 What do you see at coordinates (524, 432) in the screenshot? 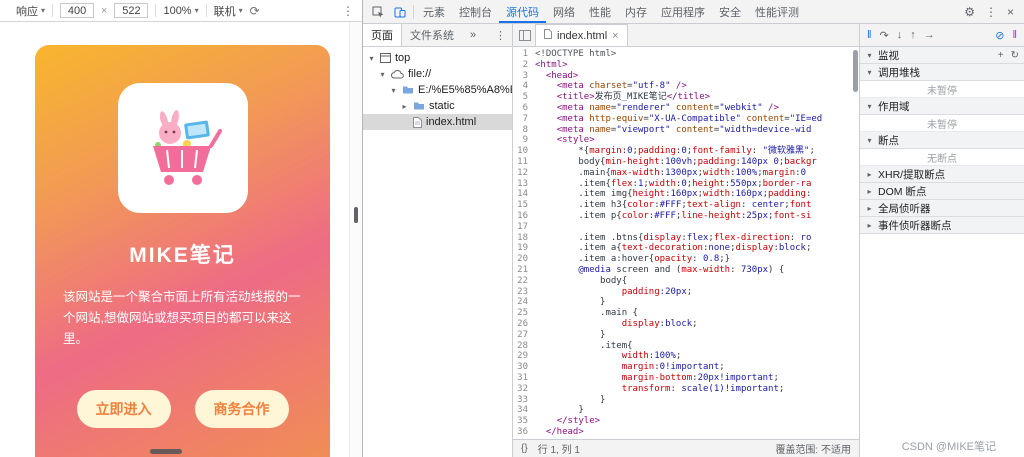
I see `line-number: 36` at bounding box center [524, 432].